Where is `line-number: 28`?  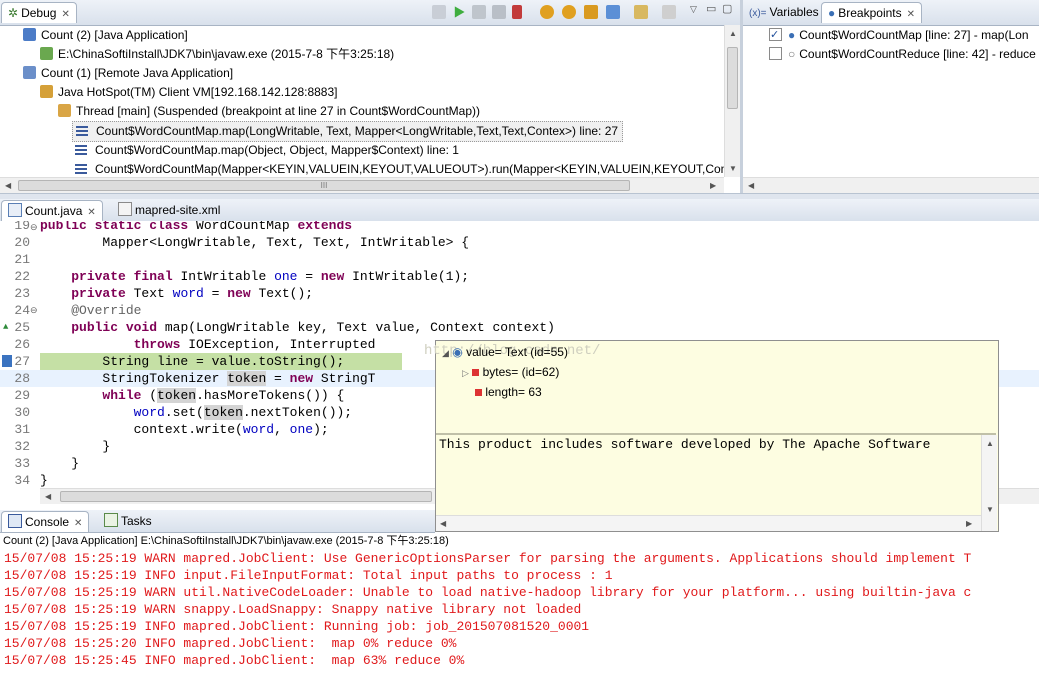
line-number: 28 is located at coordinates (22, 378).